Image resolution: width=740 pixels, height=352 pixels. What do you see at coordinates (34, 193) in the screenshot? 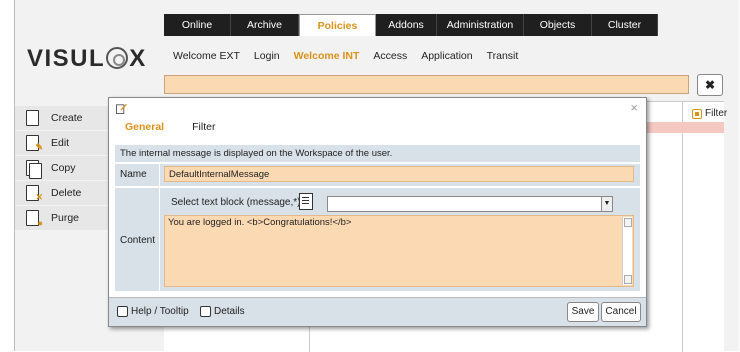
I see `delete-document-icon: ✕` at bounding box center [34, 193].